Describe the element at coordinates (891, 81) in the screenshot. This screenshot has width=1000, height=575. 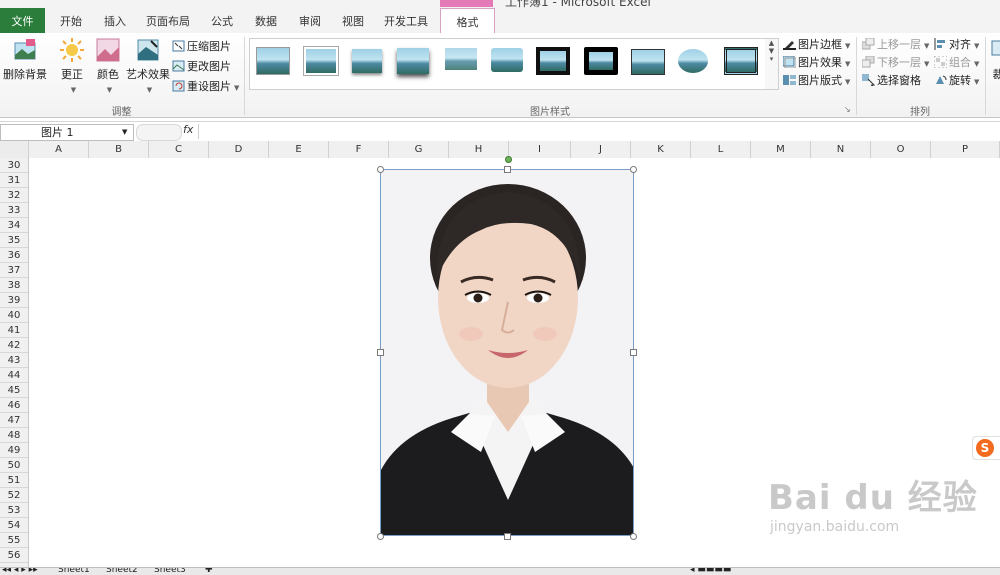
I see `selection-pane-button: 选择窗格` at that location.